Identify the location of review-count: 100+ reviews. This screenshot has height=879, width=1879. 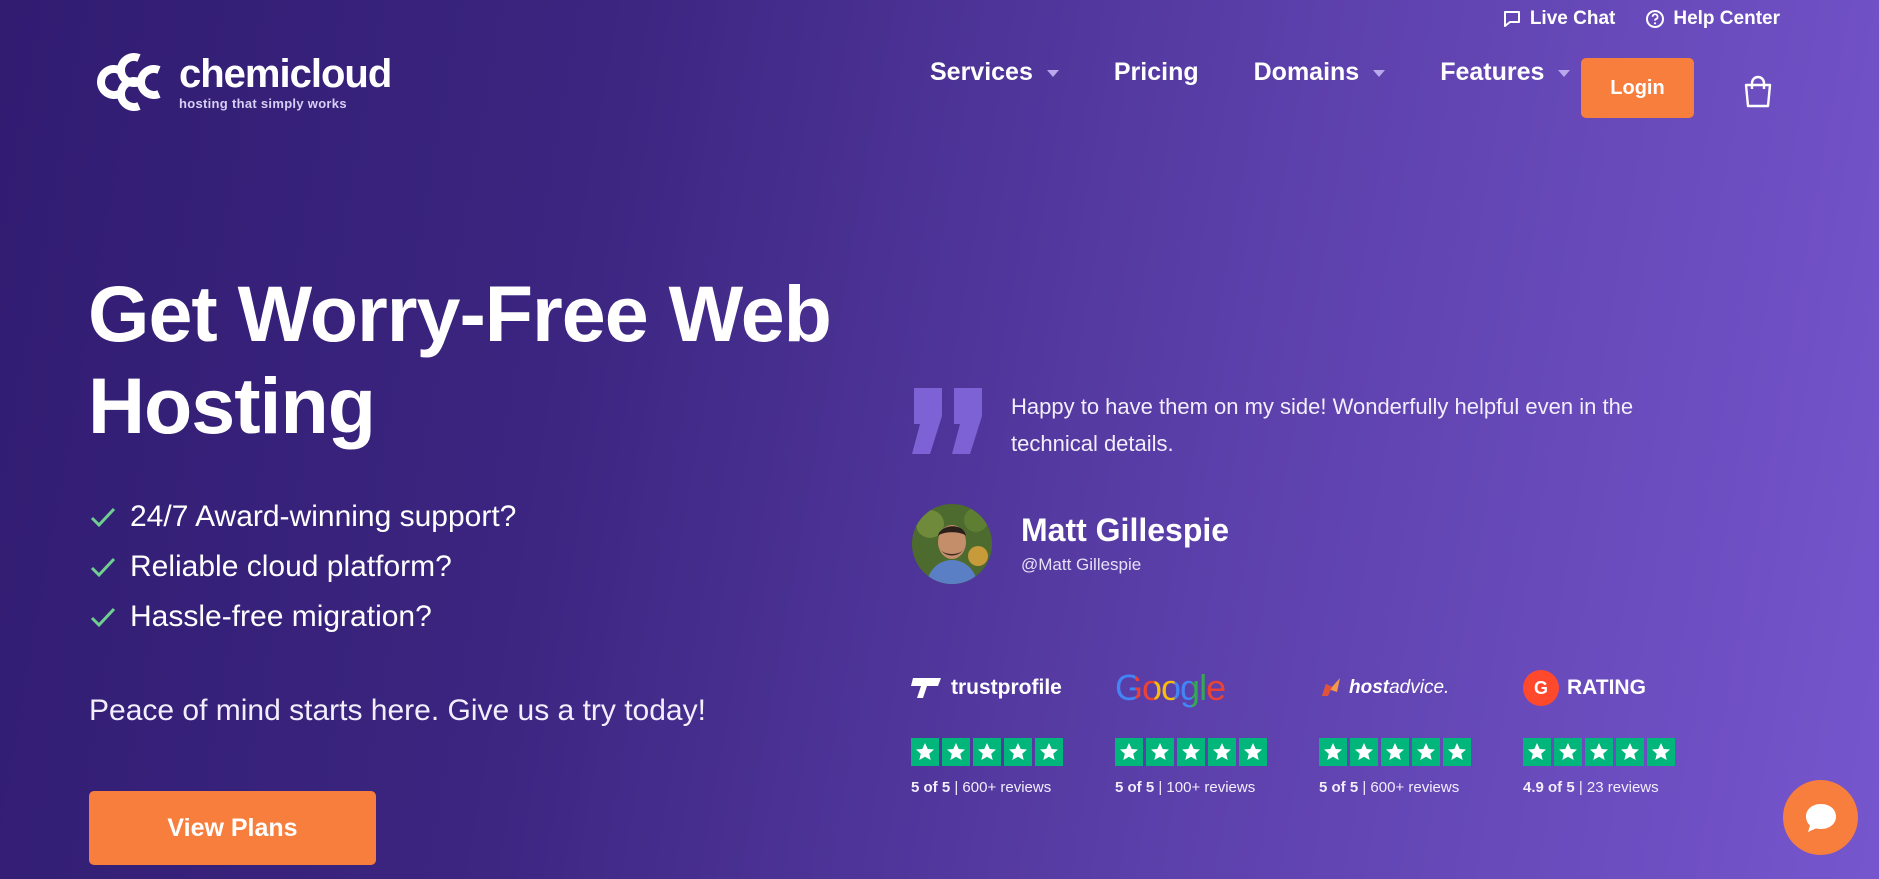
(1211, 787).